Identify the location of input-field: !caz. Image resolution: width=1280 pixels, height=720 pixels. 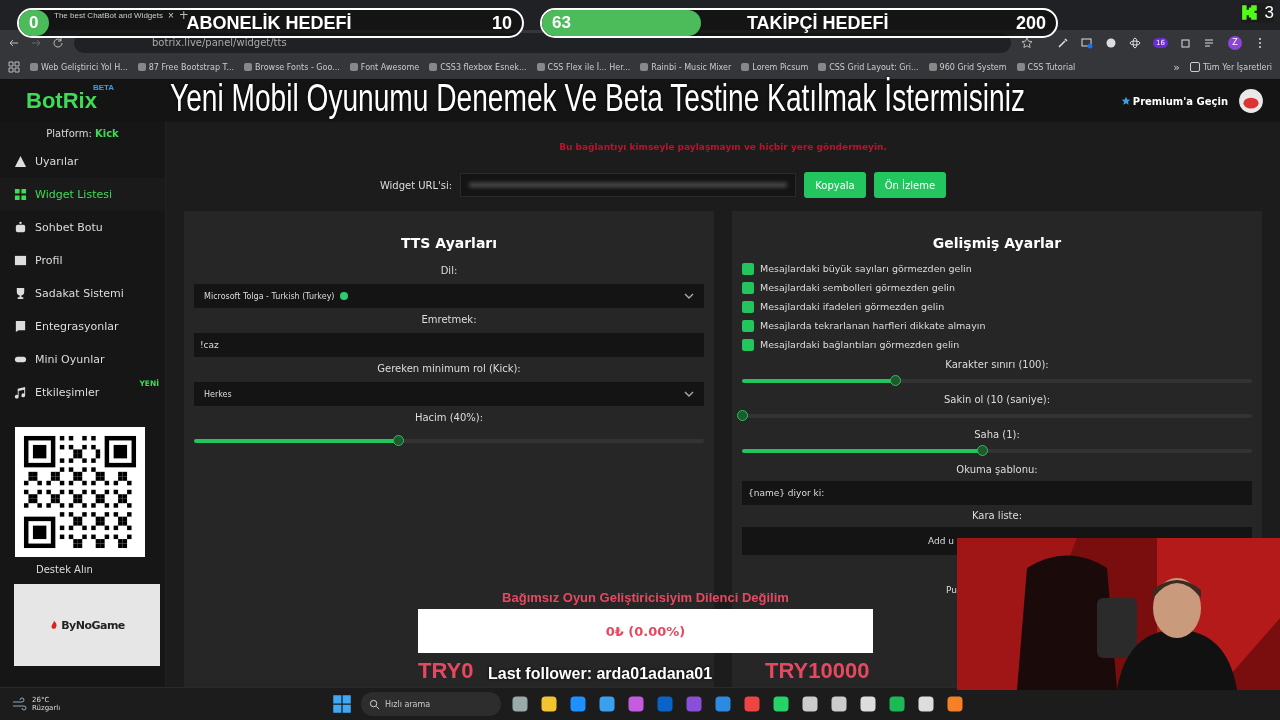
(449, 345).